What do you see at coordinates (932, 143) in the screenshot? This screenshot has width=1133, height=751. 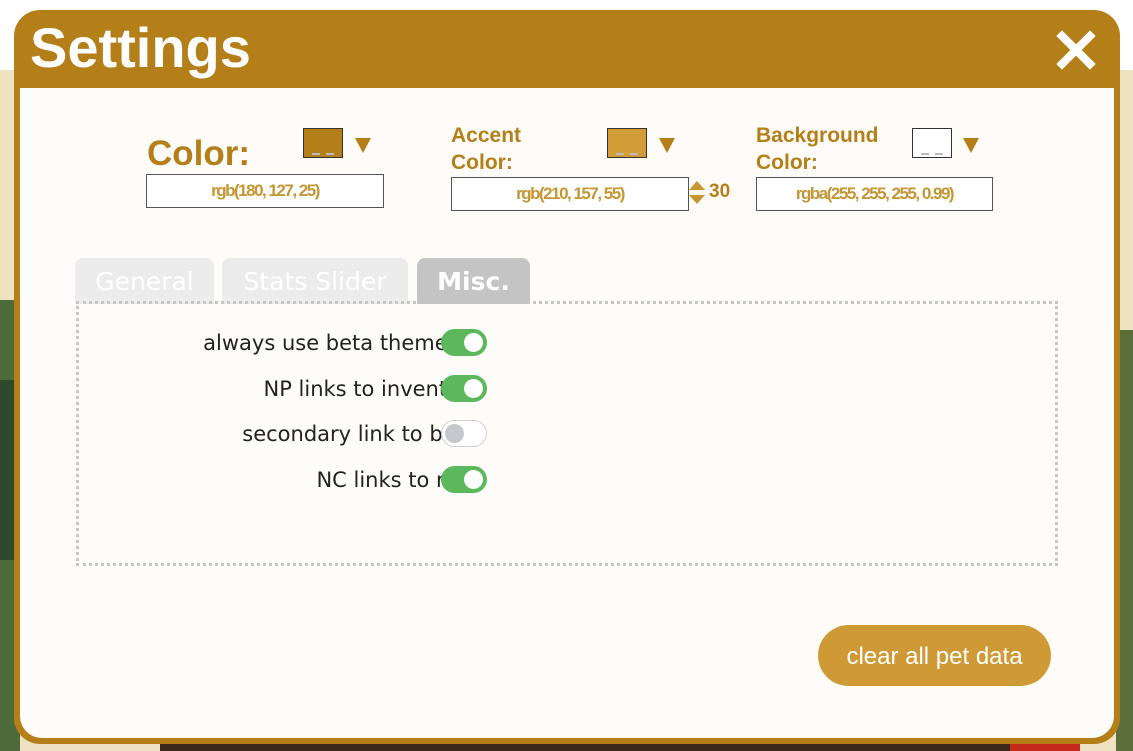 I see `background-color-swatch` at bounding box center [932, 143].